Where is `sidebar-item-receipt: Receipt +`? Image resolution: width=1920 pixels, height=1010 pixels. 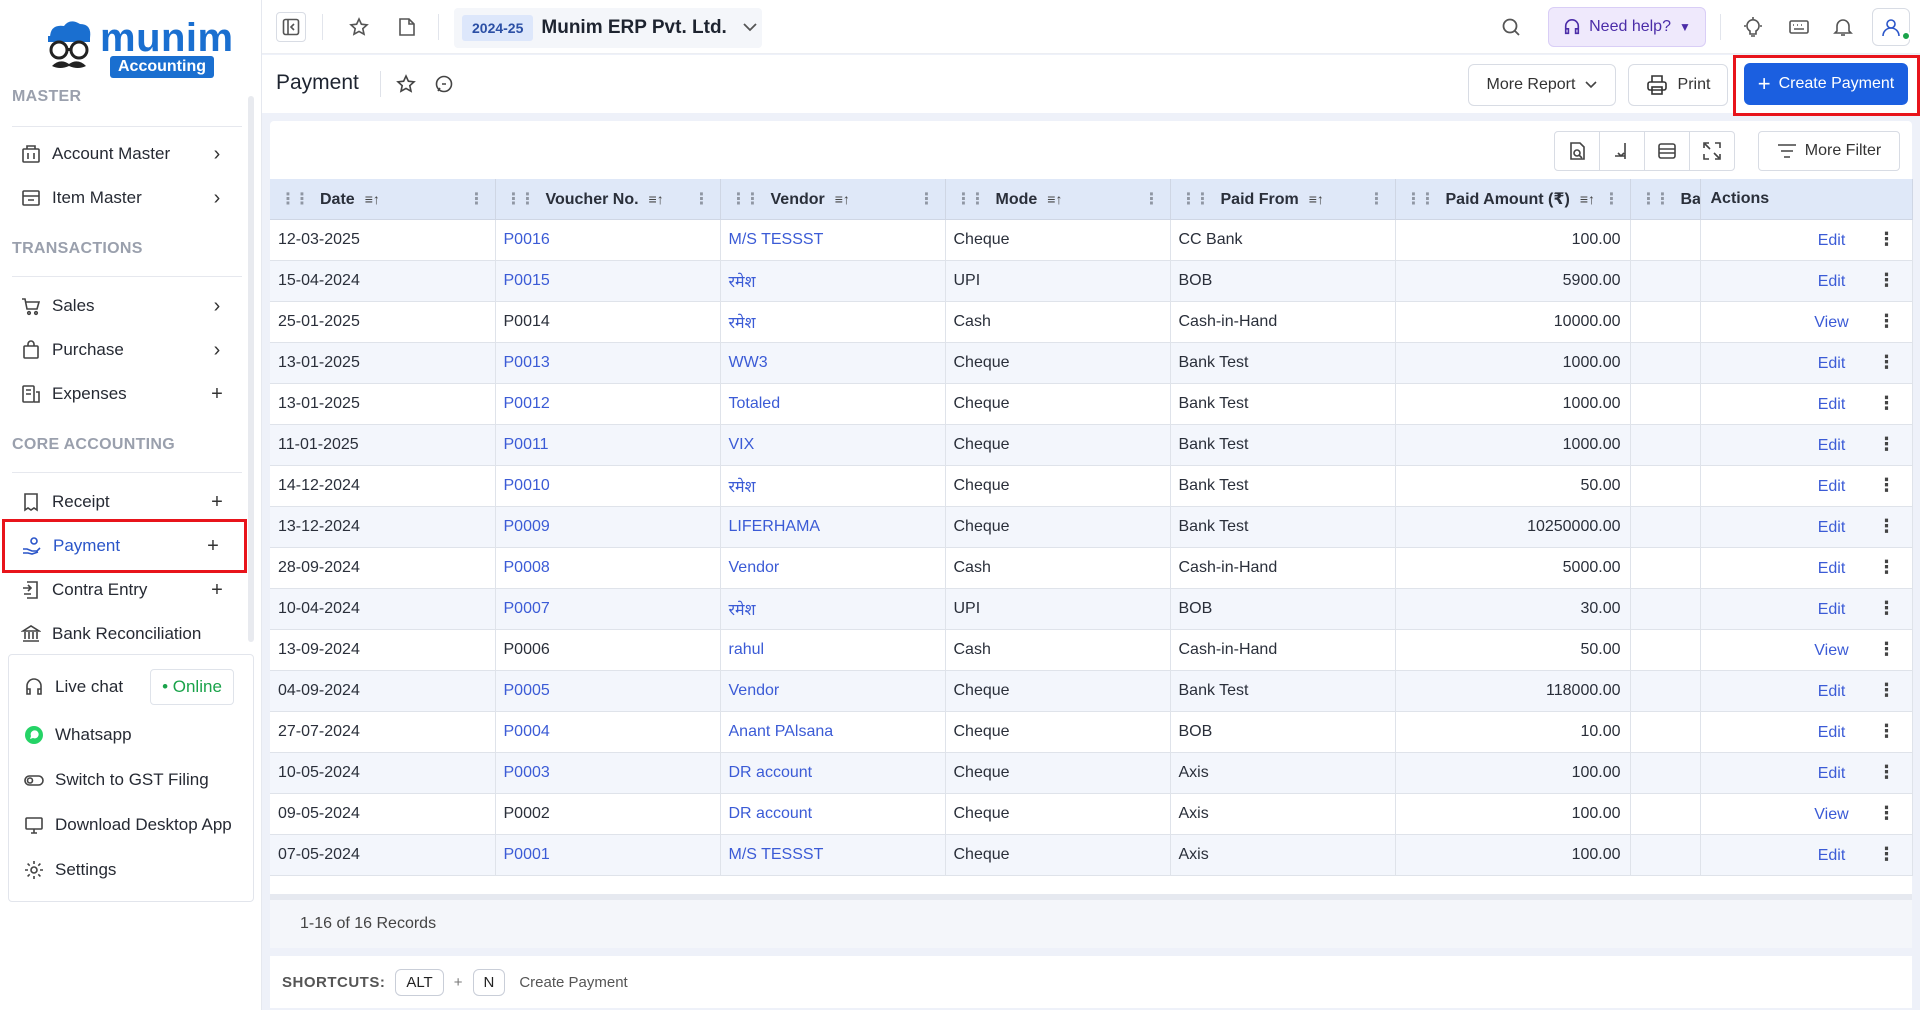
sidebar-item-receipt: Receipt + is located at coordinates (124, 502).